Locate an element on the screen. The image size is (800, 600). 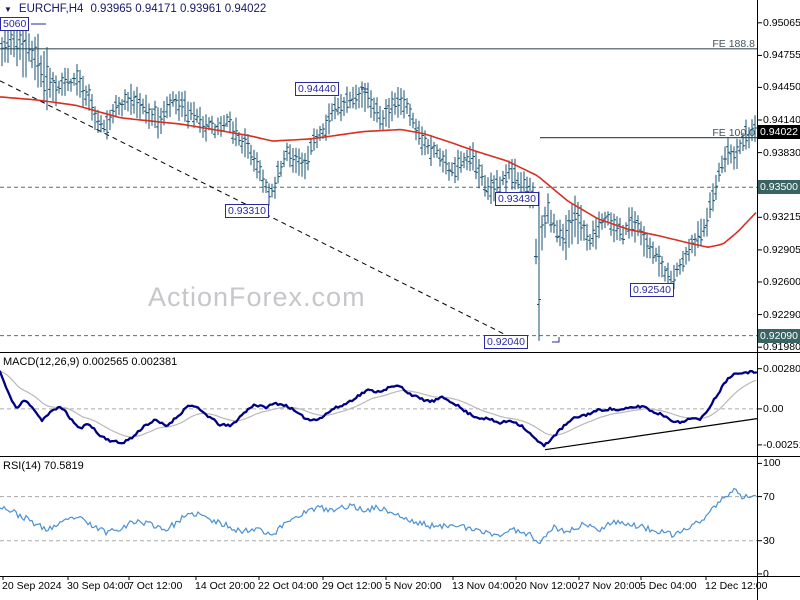
price-mark: 0.94440 is located at coordinates (317, 89).